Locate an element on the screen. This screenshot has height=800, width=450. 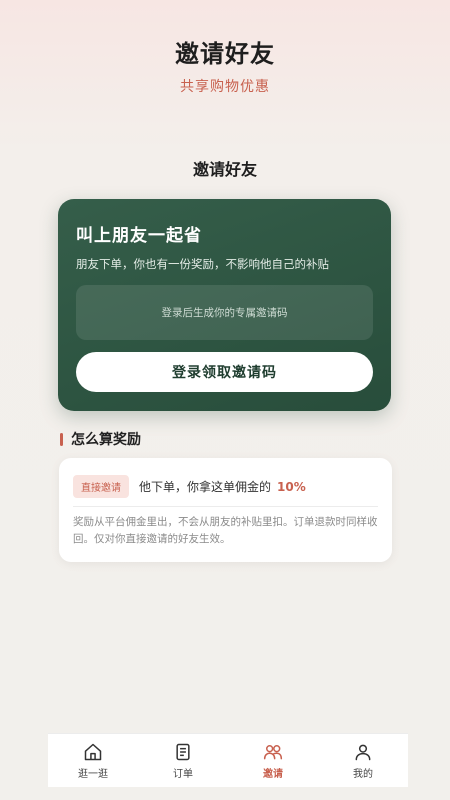
invite-code-box: 登录后生成你的专属邀请码 is located at coordinates (224, 312).